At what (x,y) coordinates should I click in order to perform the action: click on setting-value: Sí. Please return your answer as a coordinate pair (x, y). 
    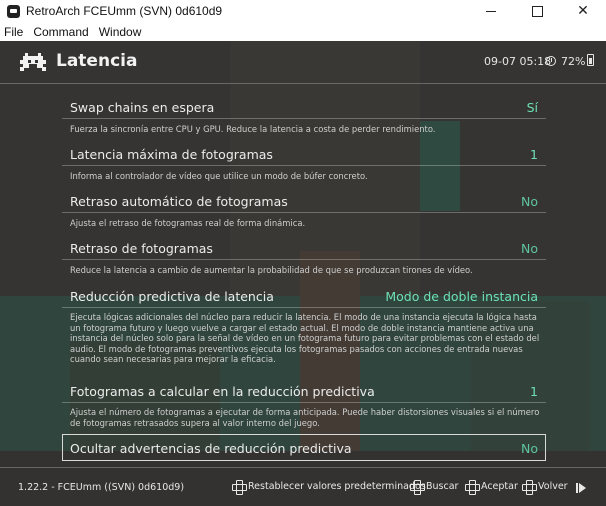
    Looking at the image, I should click on (532, 107).